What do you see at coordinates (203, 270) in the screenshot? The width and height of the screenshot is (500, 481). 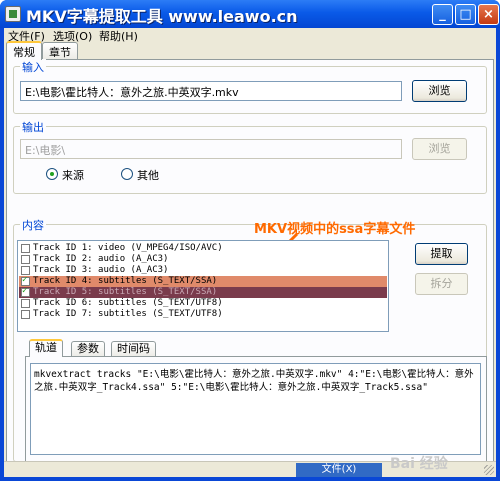 I see `track-row: Track ID 3: audio (A_AC3)` at bounding box center [203, 270].